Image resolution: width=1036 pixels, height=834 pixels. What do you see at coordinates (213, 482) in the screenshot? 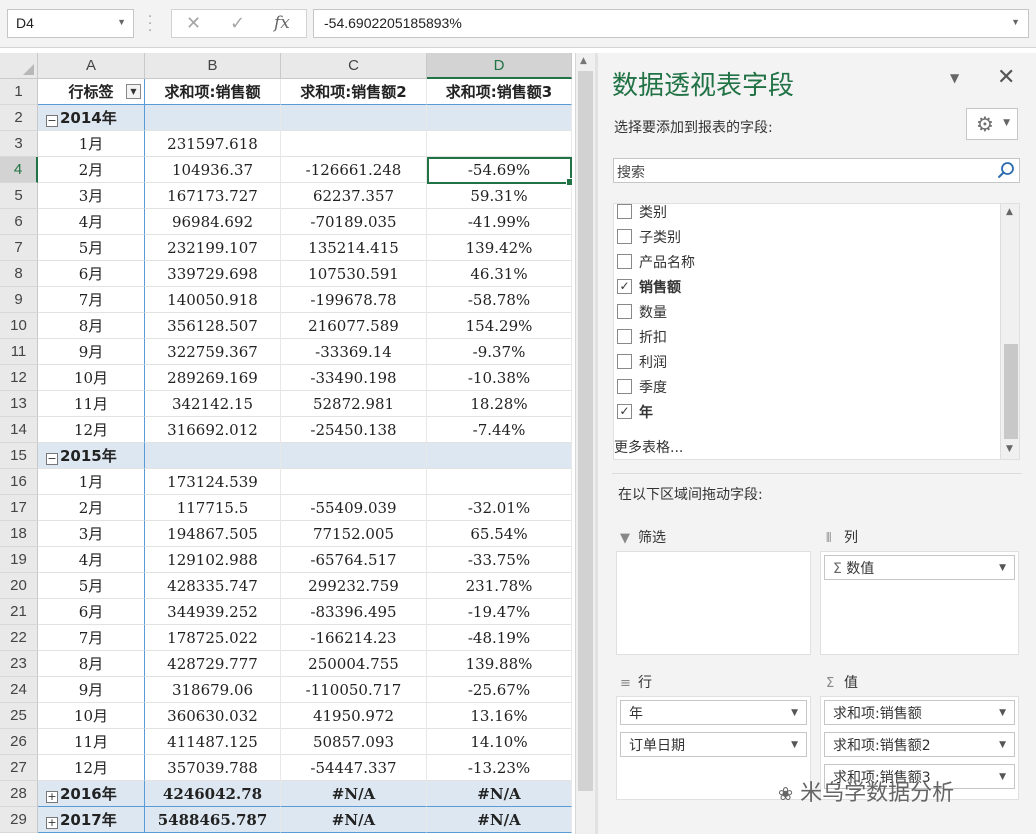
I see `cell-b: 173124.539` at bounding box center [213, 482].